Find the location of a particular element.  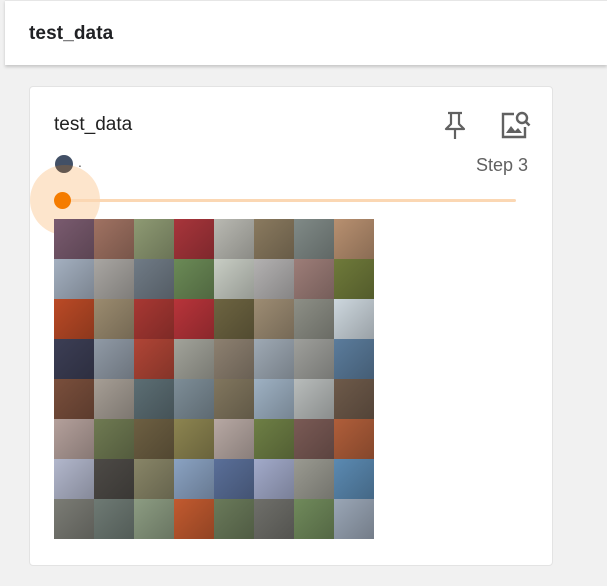

pin-button is located at coordinates (455, 125).